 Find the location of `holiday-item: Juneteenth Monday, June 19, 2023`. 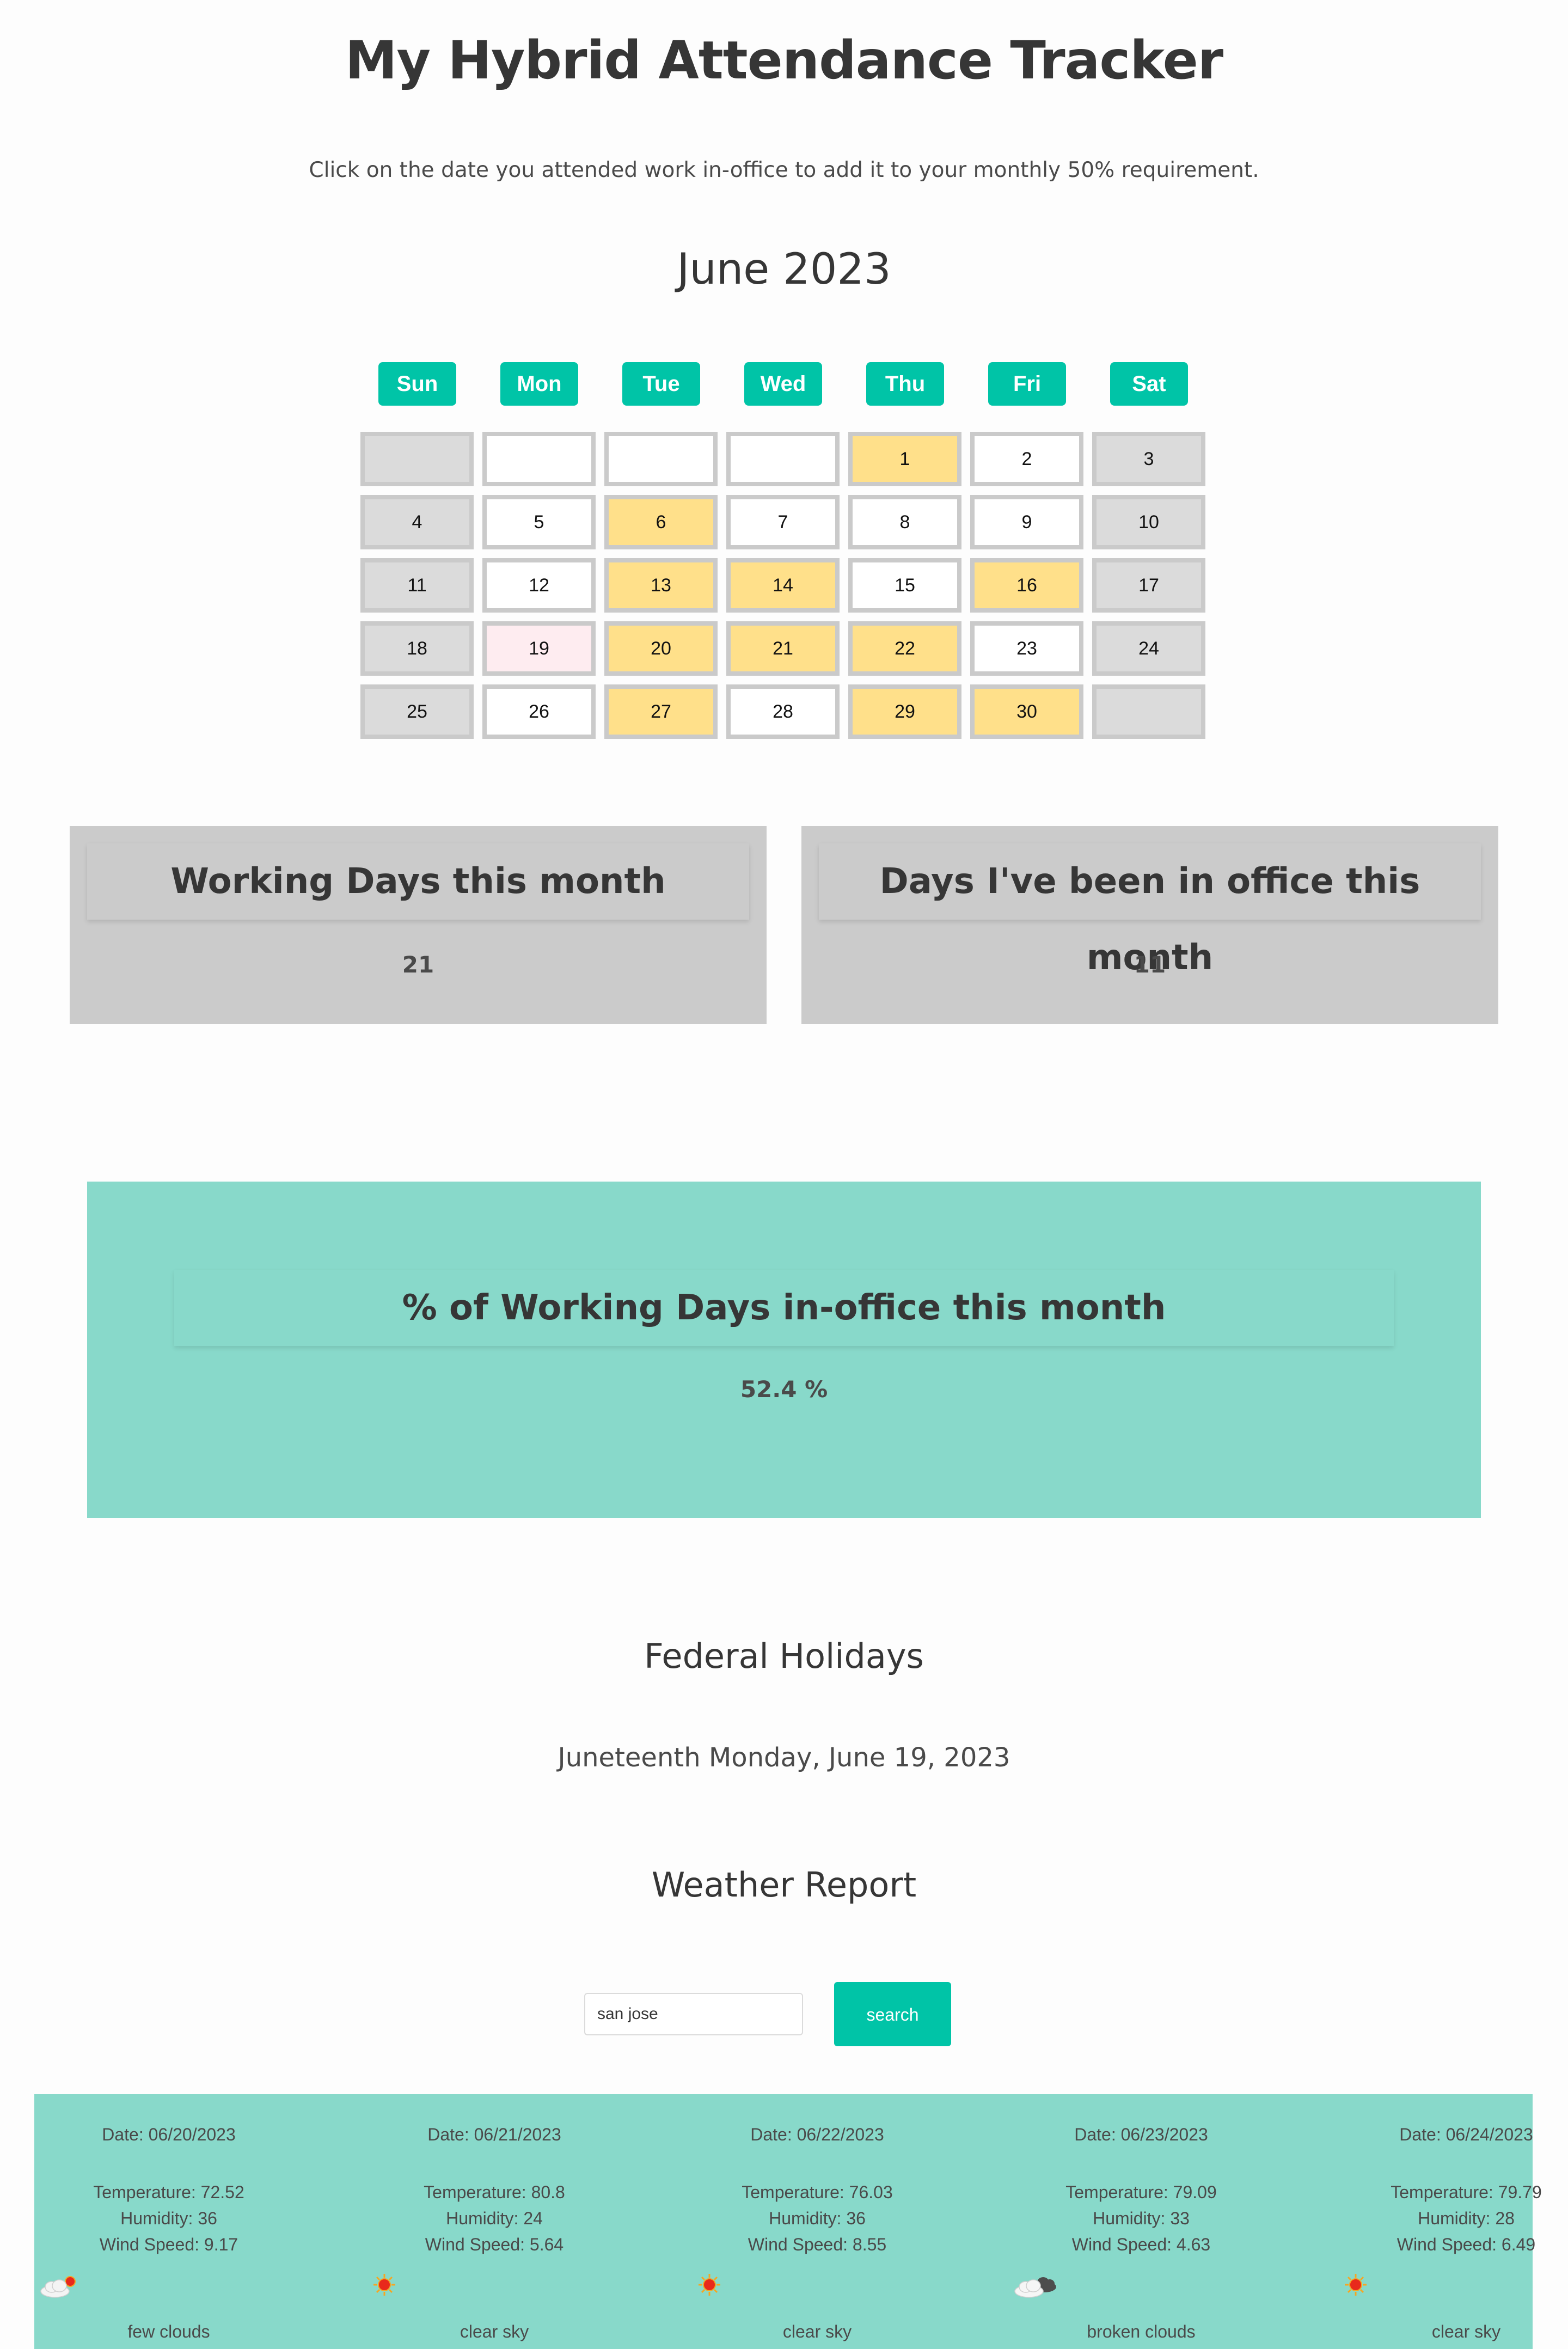

holiday-item: Juneteenth Monday, June 19, 2023 is located at coordinates (784, 1758).